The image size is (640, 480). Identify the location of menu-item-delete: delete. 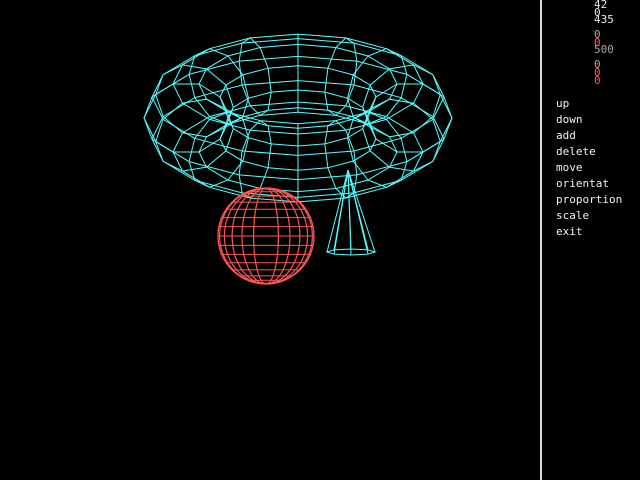
(589, 153).